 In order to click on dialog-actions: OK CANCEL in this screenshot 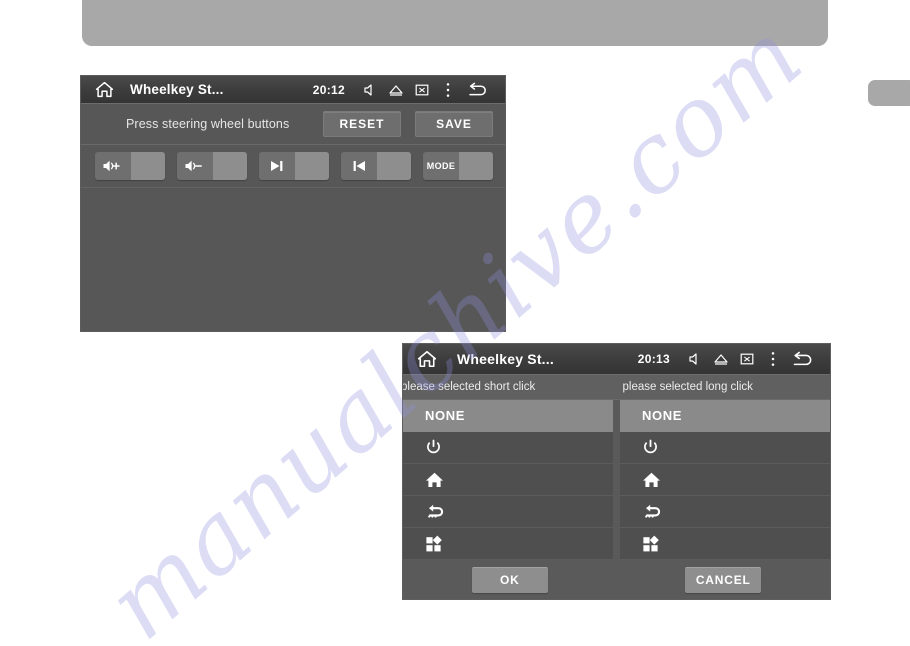, I will do `click(616, 579)`.